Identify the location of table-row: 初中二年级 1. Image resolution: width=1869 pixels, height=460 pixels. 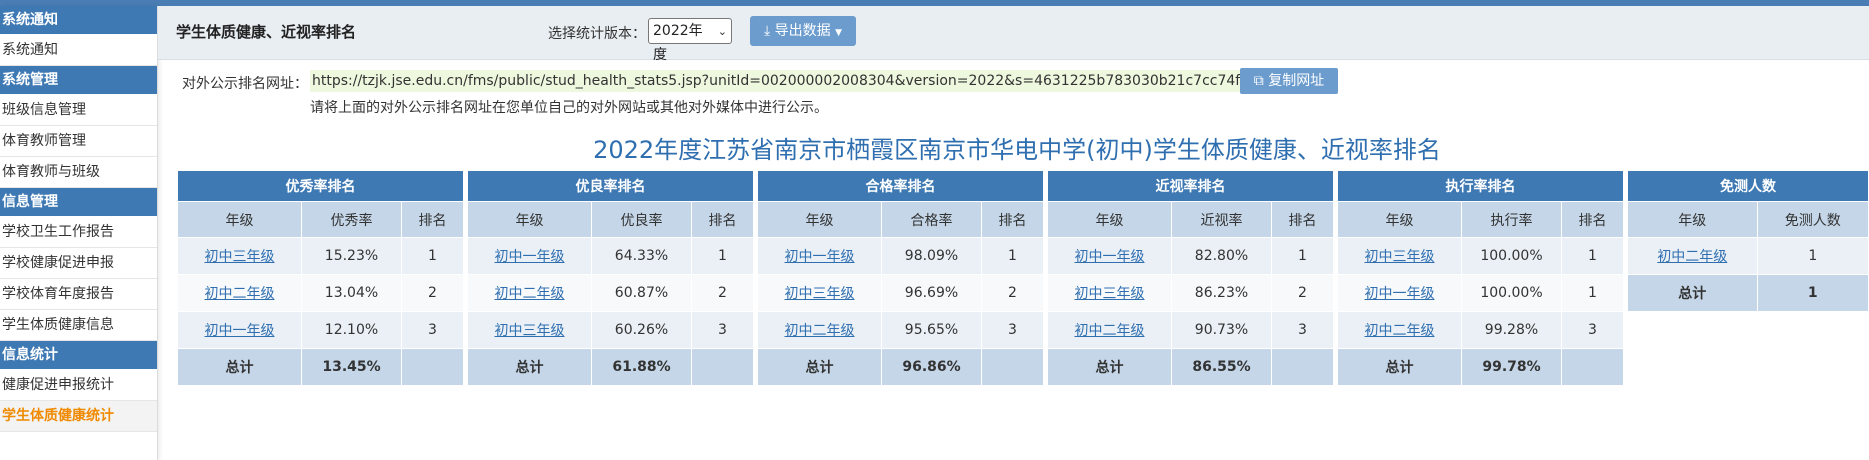
(1748, 256).